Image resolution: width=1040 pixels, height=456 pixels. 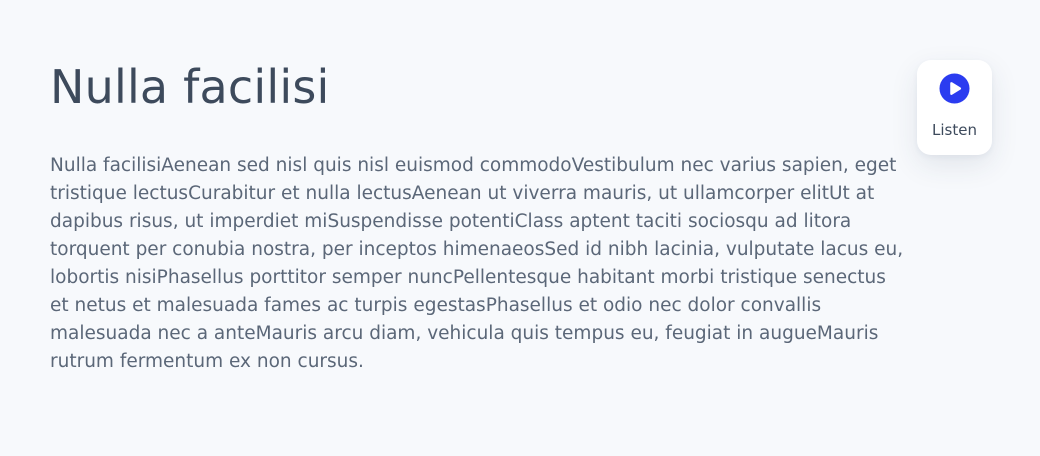 I want to click on play-circle-icon, so click(x=954, y=88).